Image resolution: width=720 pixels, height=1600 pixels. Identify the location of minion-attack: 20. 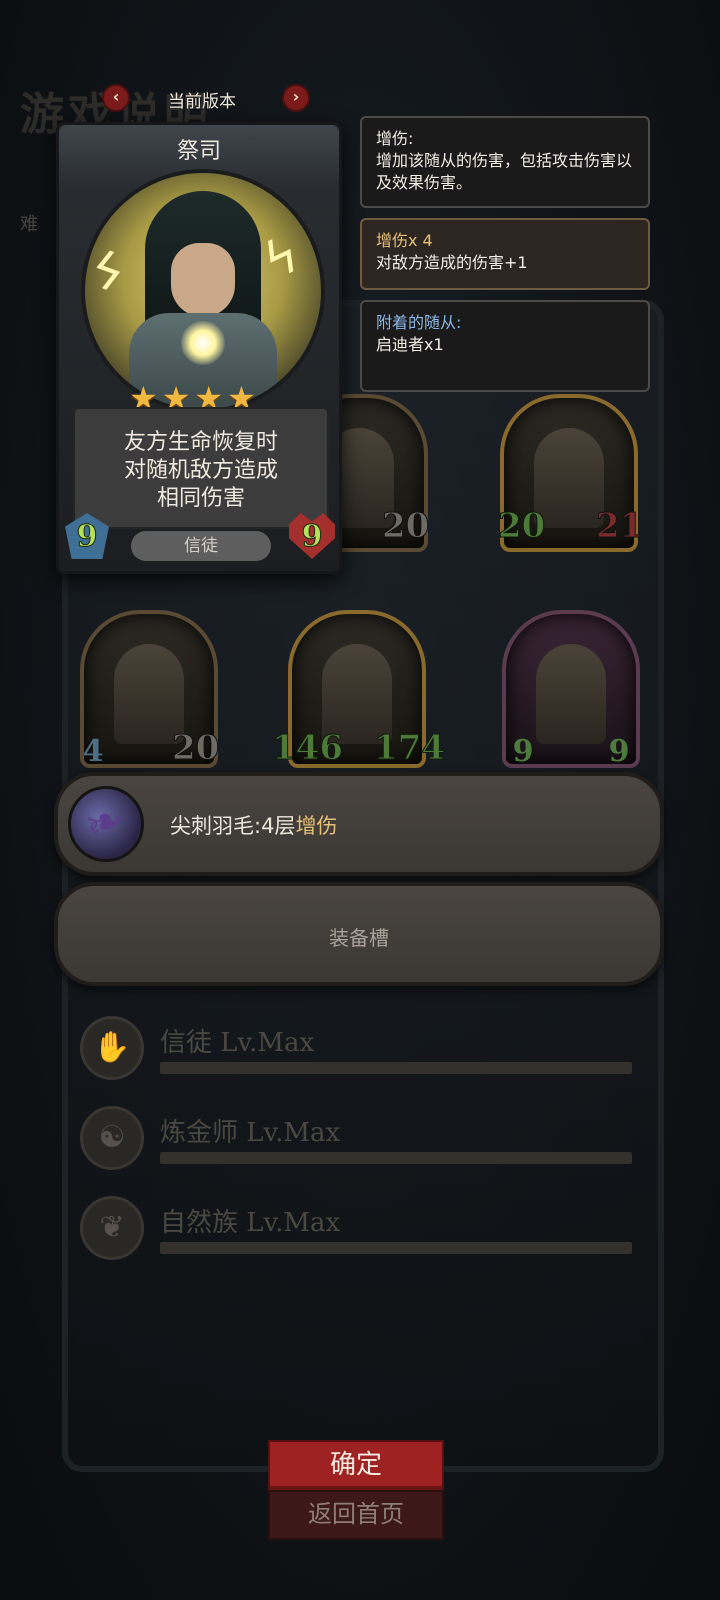
(521, 526).